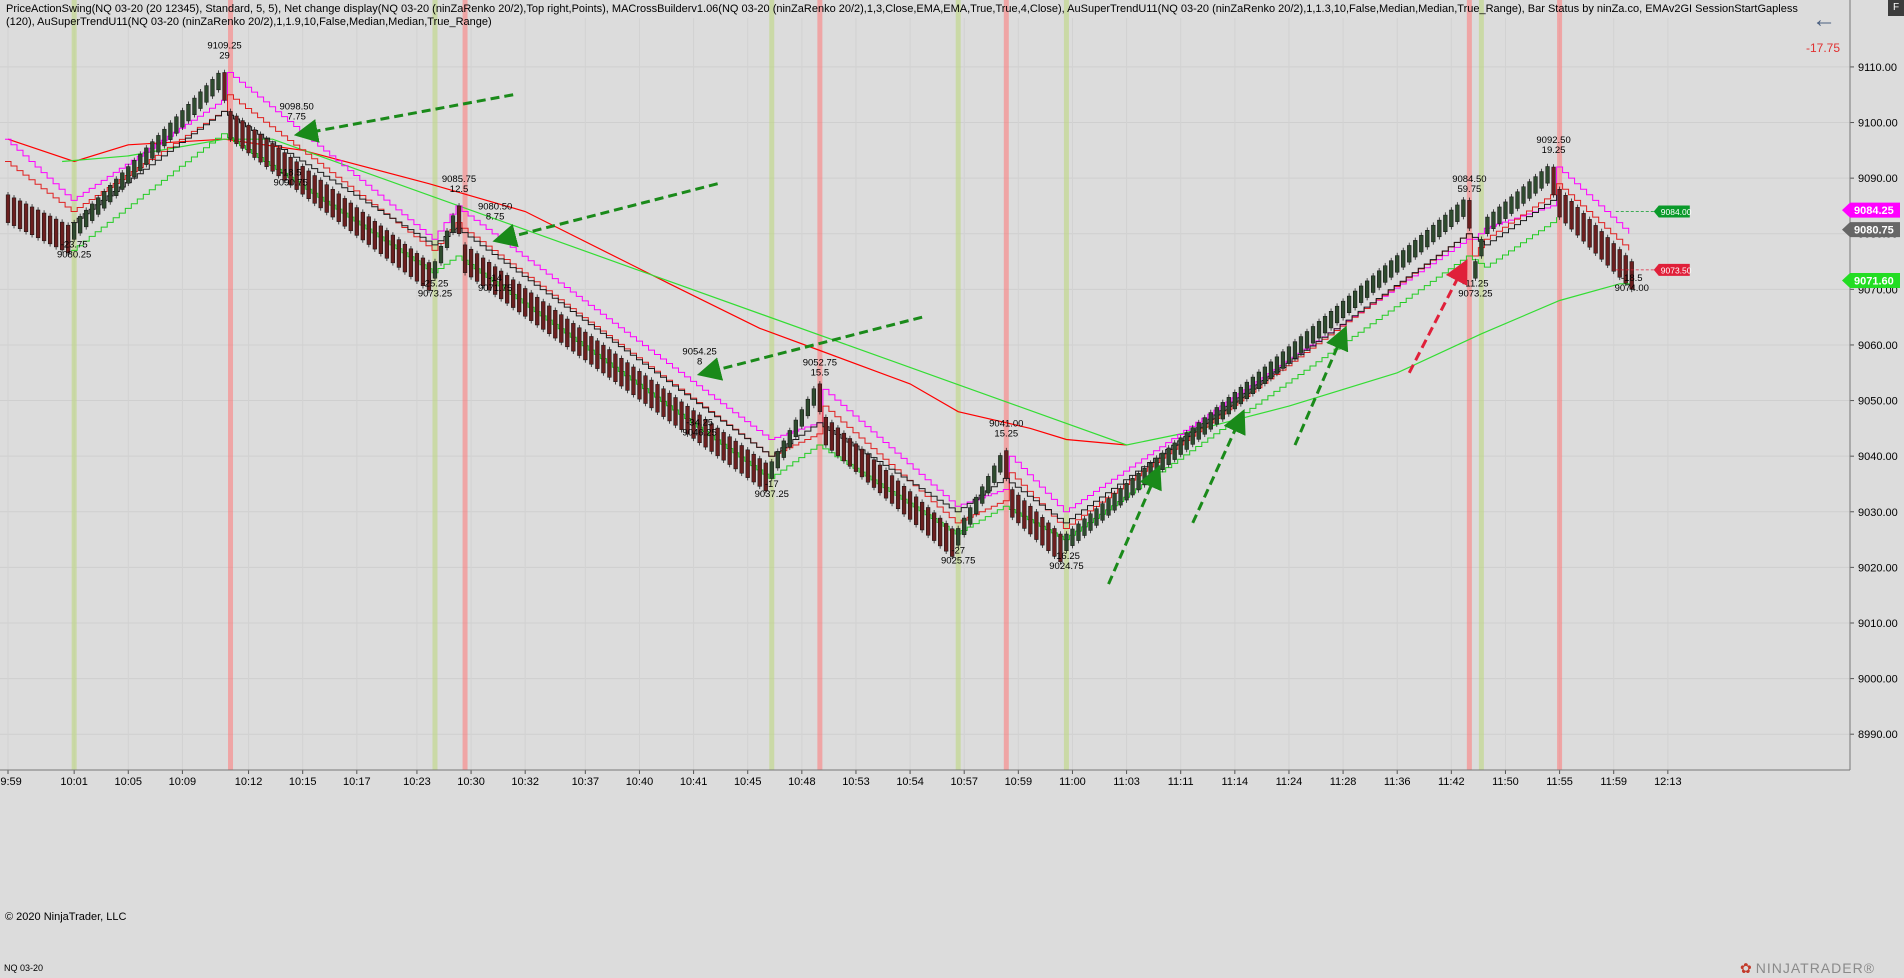  I want to click on y-tick-label: 9020.00, so click(1878, 568).